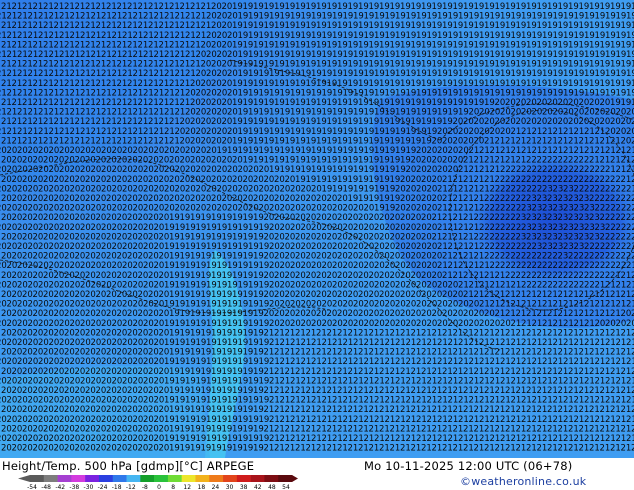  Describe the element at coordinates (46, 487) in the screenshot. I see `legend-tick-label: -48` at that location.